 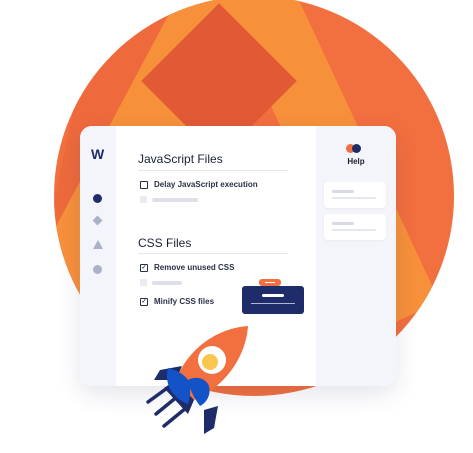 I want to click on javascript-section-title: JavaScript Files, so click(x=180, y=159).